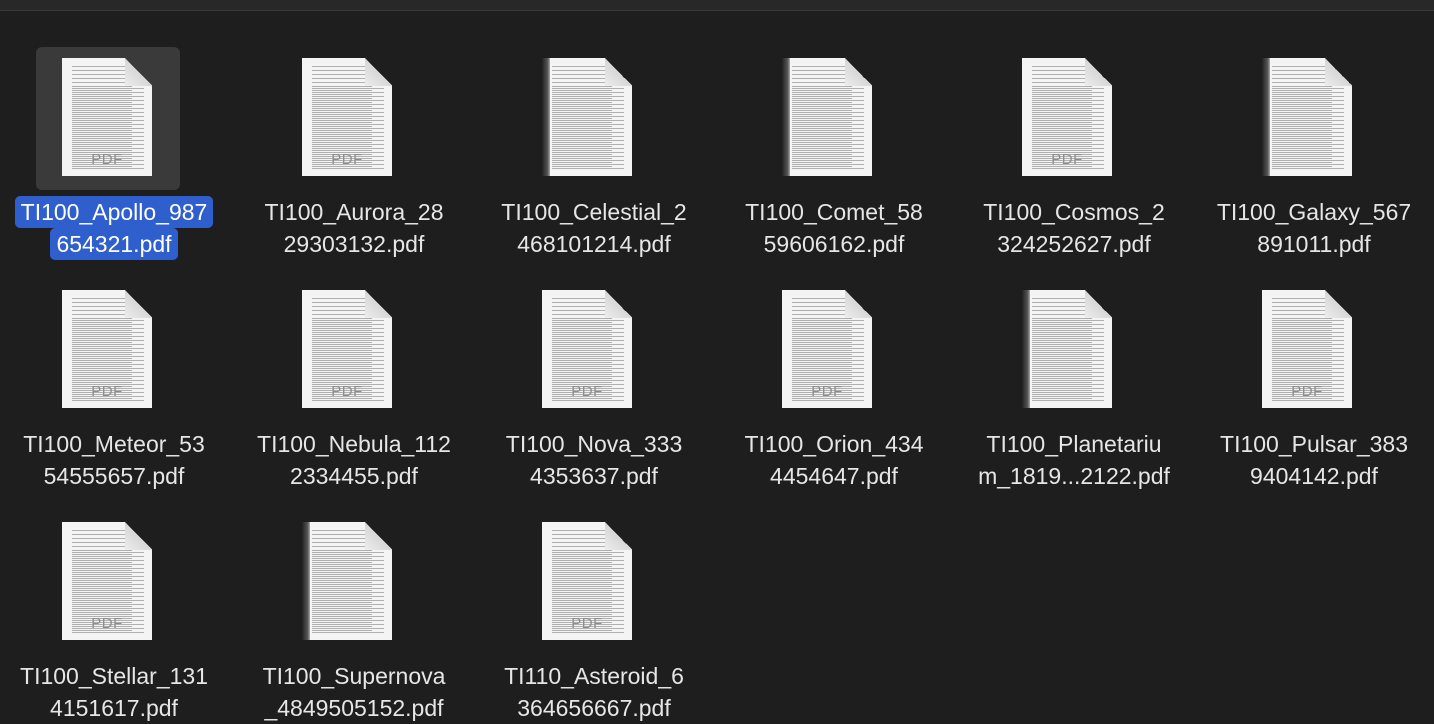 The height and width of the screenshot is (724, 1434). What do you see at coordinates (594, 212) in the screenshot?
I see `file-name-line-1: TI100_Celestial_2` at bounding box center [594, 212].